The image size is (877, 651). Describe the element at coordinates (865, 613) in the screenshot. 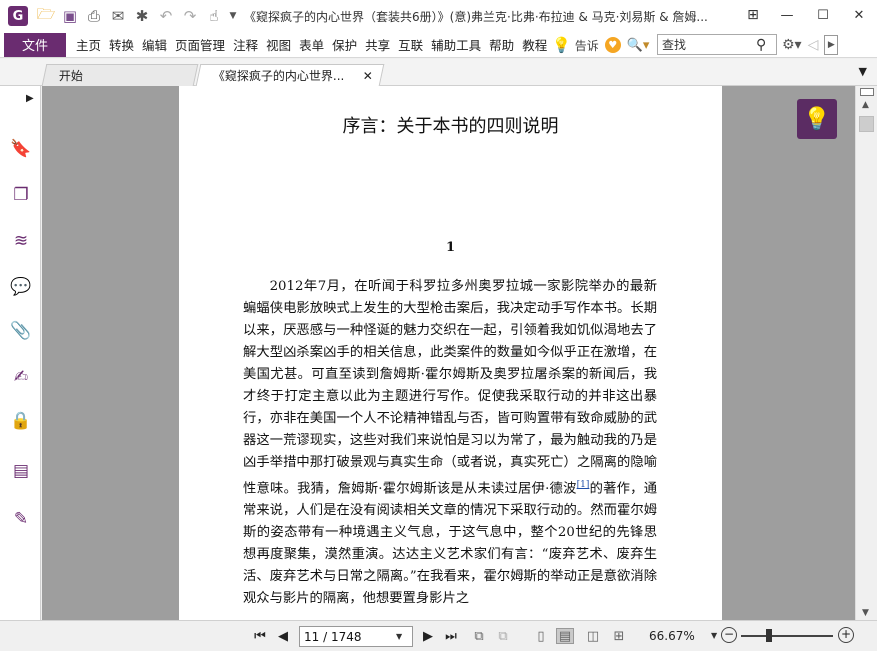

I see `scroll-down-icon: ▼` at that location.